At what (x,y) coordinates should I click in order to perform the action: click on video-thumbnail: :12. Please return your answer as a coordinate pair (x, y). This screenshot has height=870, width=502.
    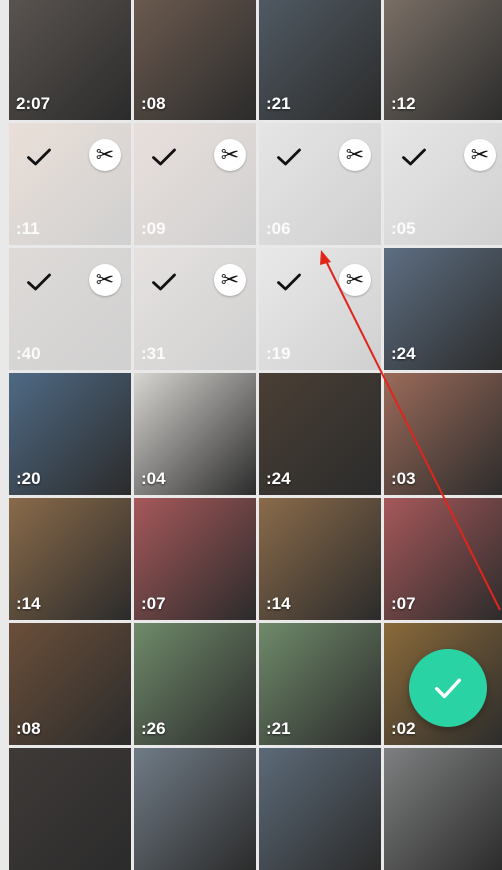
    Looking at the image, I should click on (443, 60).